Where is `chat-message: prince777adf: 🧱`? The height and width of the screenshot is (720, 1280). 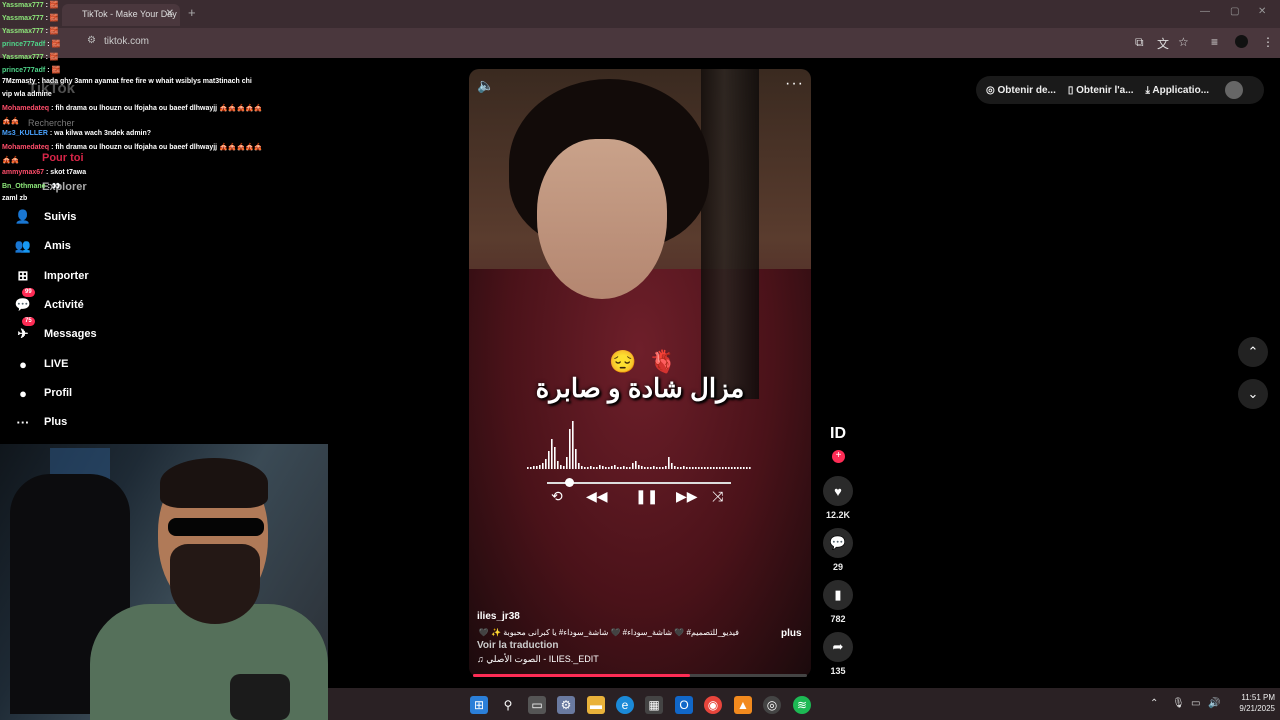
chat-message: prince777adf: 🧱 is located at coordinates (31, 70).